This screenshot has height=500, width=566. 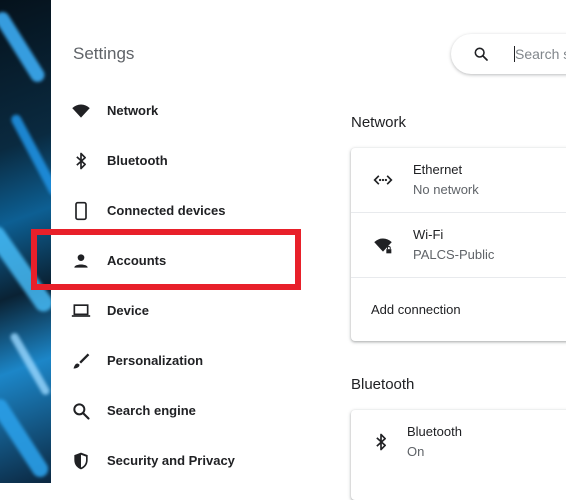 I want to click on sidebar-item-search-engine: Search engine, so click(x=181, y=411).